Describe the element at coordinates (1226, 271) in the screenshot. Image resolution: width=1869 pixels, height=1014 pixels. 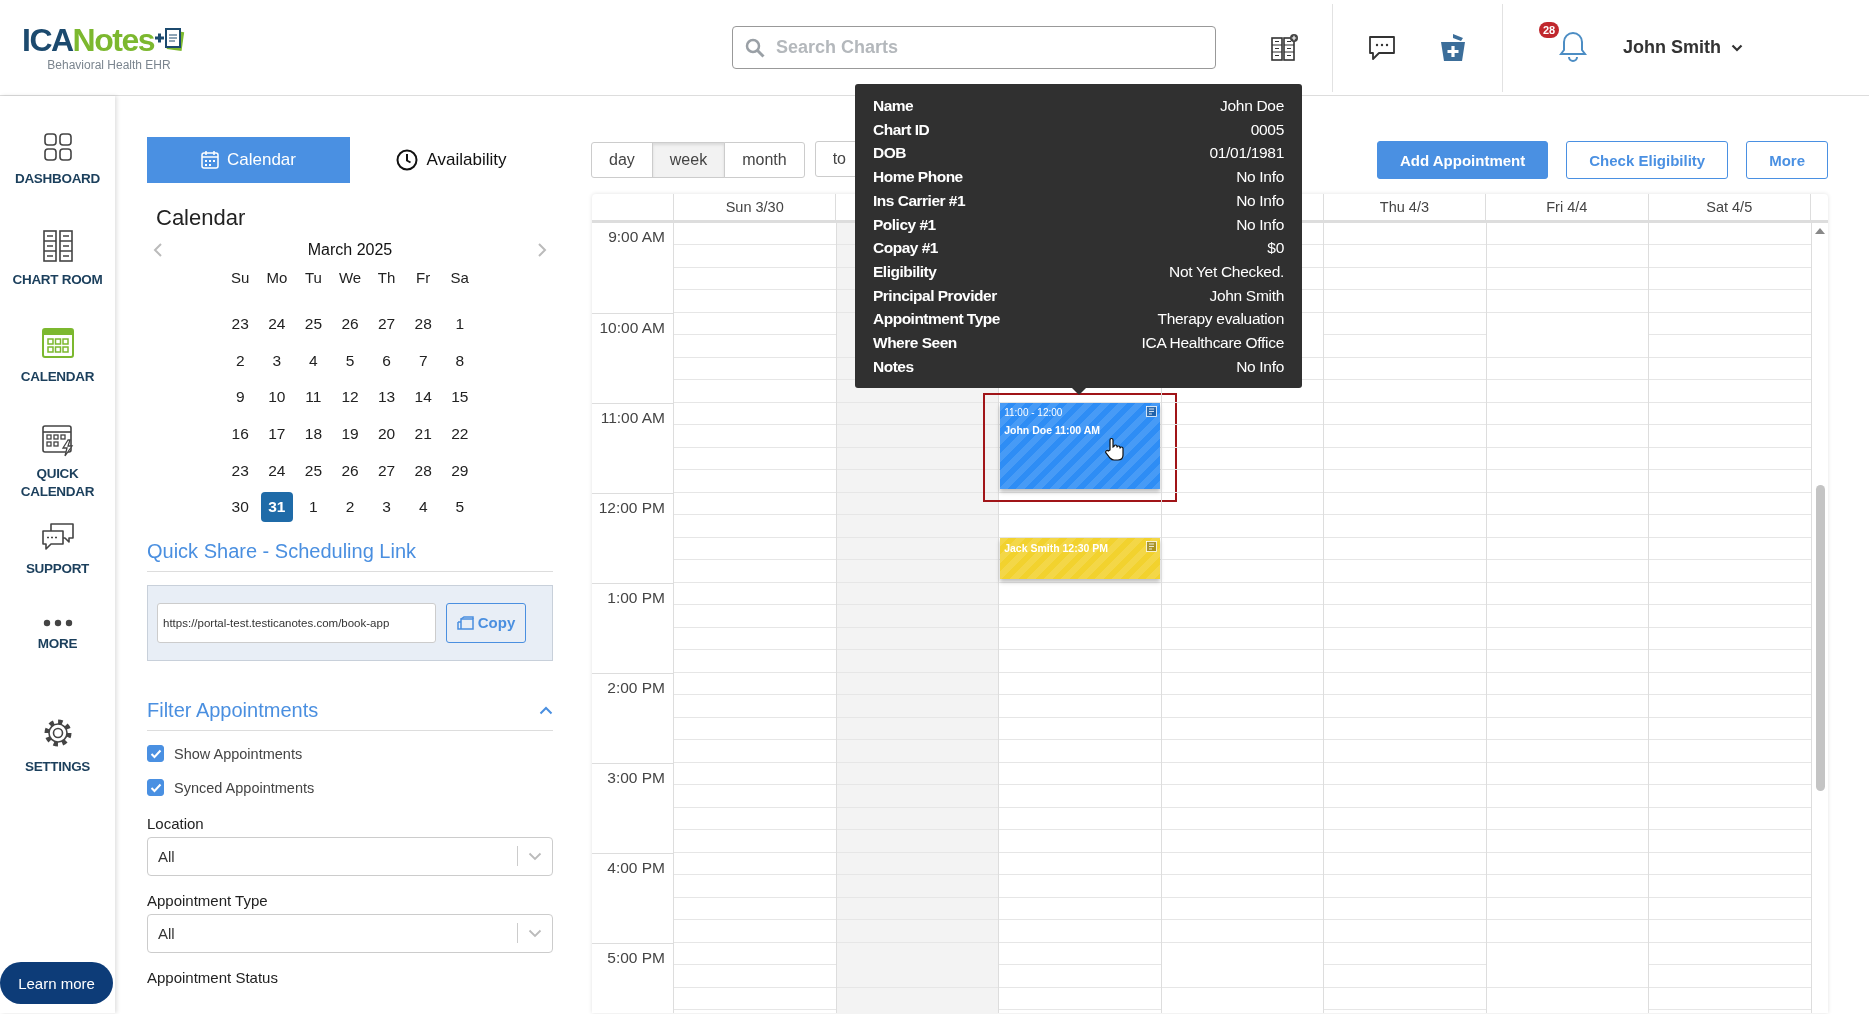
I see `tooltip-value: Not Yet Checked.` at that location.